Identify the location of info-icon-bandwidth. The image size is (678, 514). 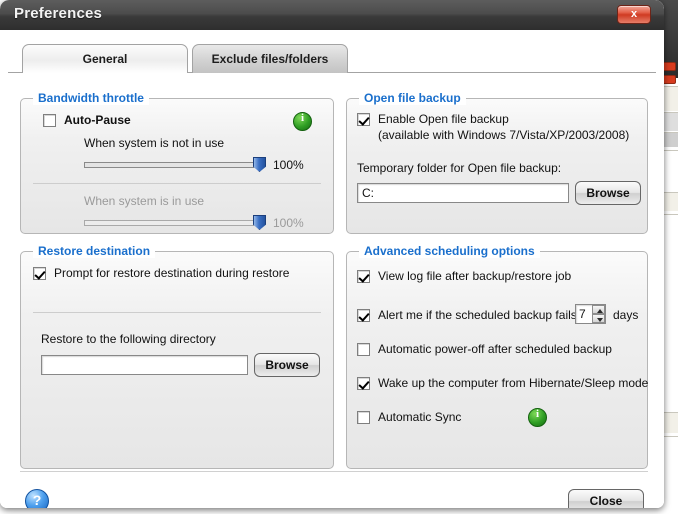
(302, 121).